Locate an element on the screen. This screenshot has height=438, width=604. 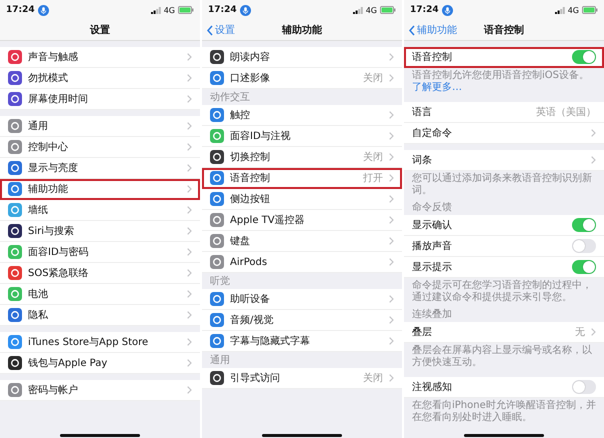
settings-row: 隐私 is located at coordinates (100, 315).